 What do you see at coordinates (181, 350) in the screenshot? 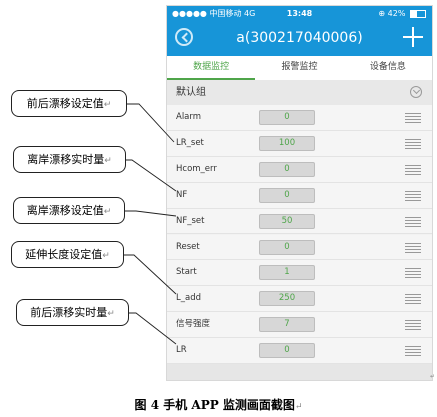
I see `data-point-label: LR` at bounding box center [181, 350].